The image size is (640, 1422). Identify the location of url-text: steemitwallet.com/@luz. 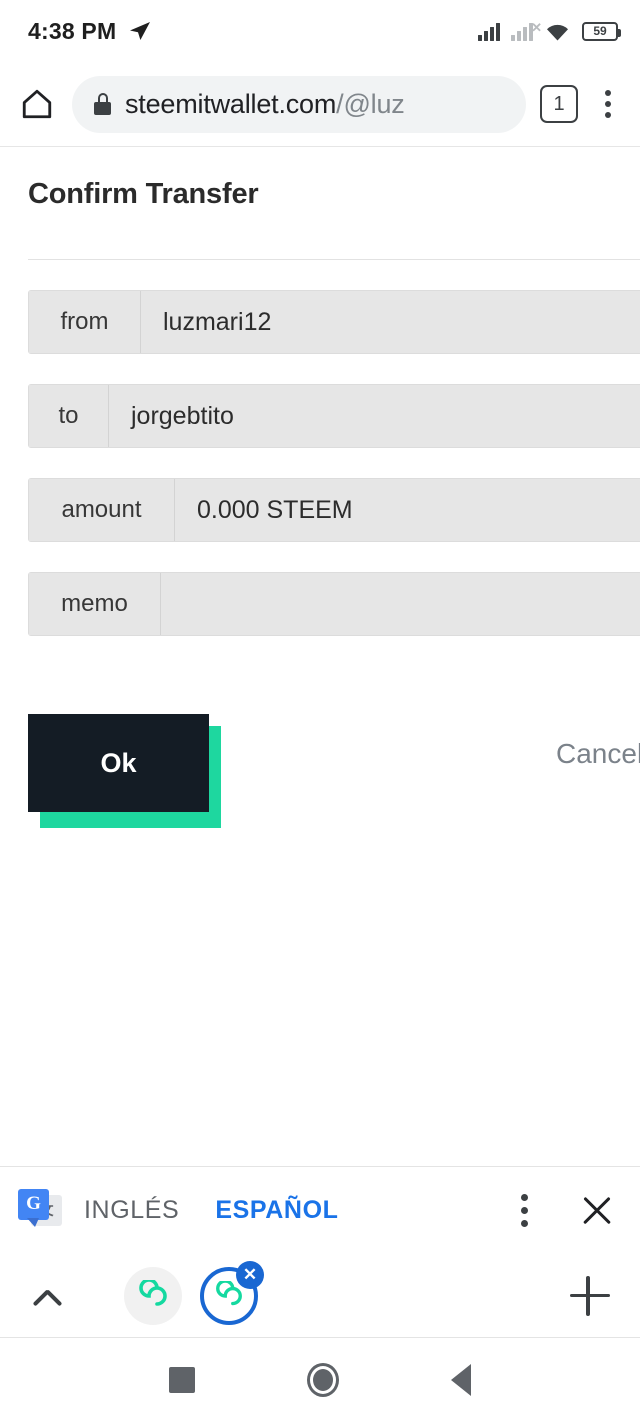
(265, 104).